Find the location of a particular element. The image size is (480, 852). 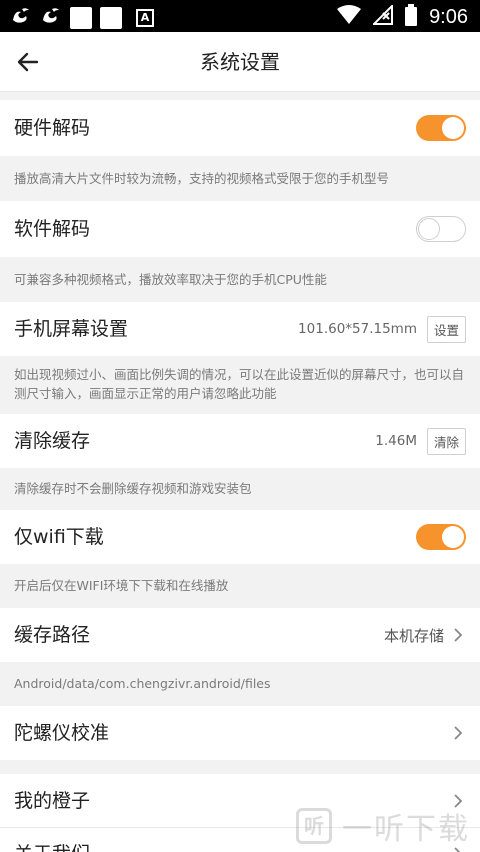

cache-path-value: 本机存储 is located at coordinates (413, 635).